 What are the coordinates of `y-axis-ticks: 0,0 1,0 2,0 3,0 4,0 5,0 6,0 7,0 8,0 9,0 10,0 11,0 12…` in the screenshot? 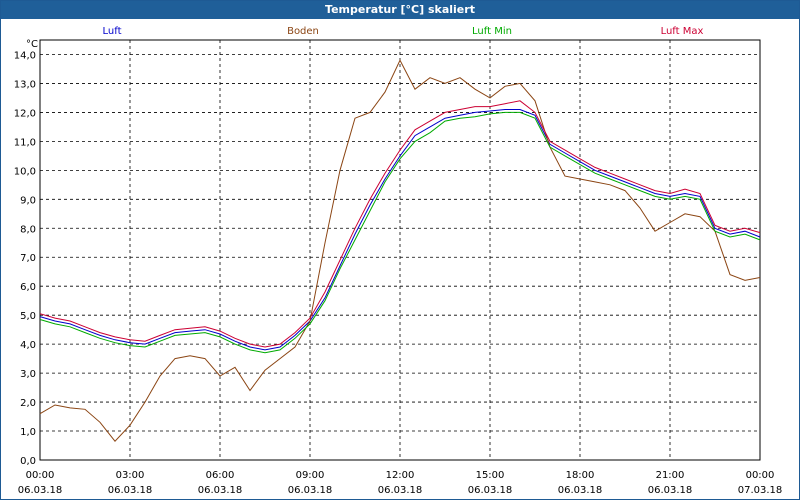 It's located at (25, 258).